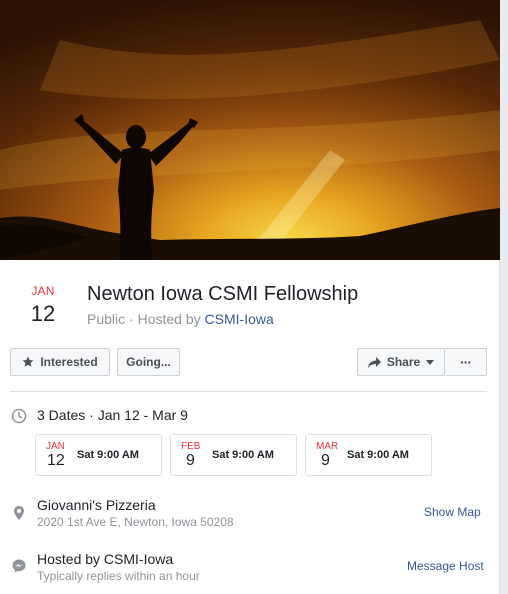 The height and width of the screenshot is (594, 508). I want to click on date-card-day: 12, so click(56, 460).